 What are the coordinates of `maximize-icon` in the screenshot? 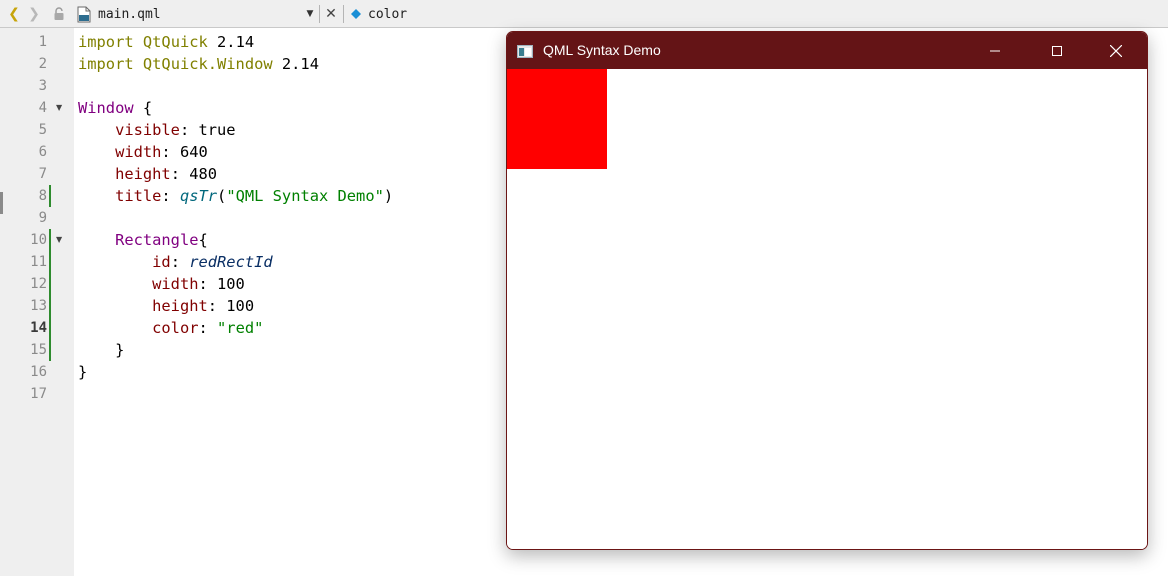 It's located at (1057, 50).